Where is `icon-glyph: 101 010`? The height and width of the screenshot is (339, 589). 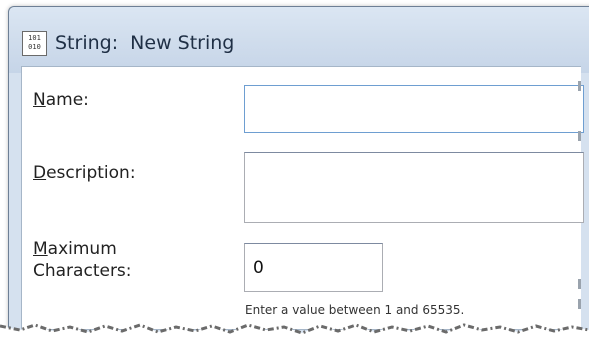 icon-glyph: 101 010 is located at coordinates (34, 42).